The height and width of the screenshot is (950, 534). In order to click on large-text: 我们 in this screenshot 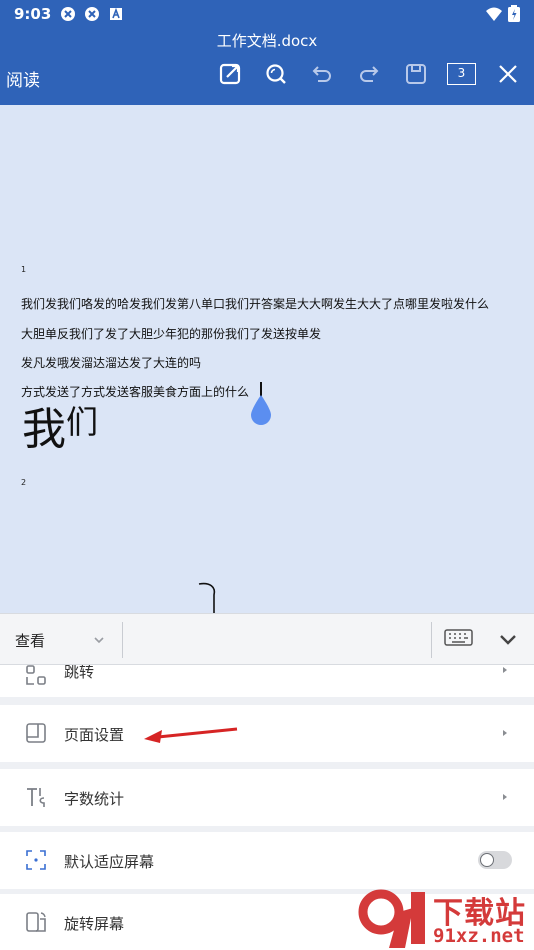, I will do `click(60, 429)`.